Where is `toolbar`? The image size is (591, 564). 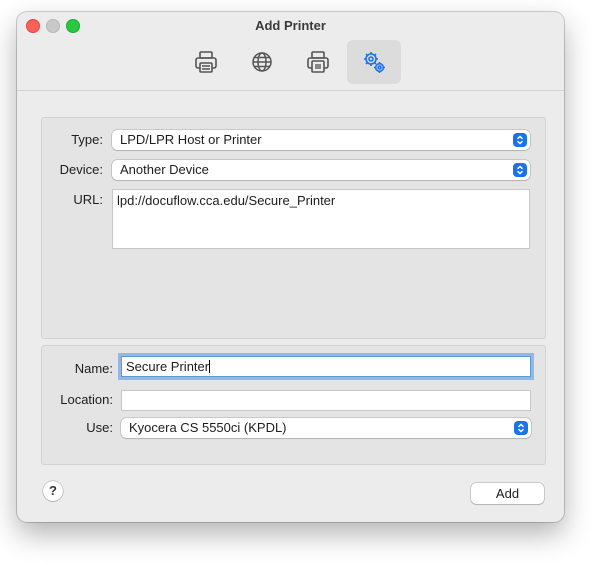 toolbar is located at coordinates (290, 62).